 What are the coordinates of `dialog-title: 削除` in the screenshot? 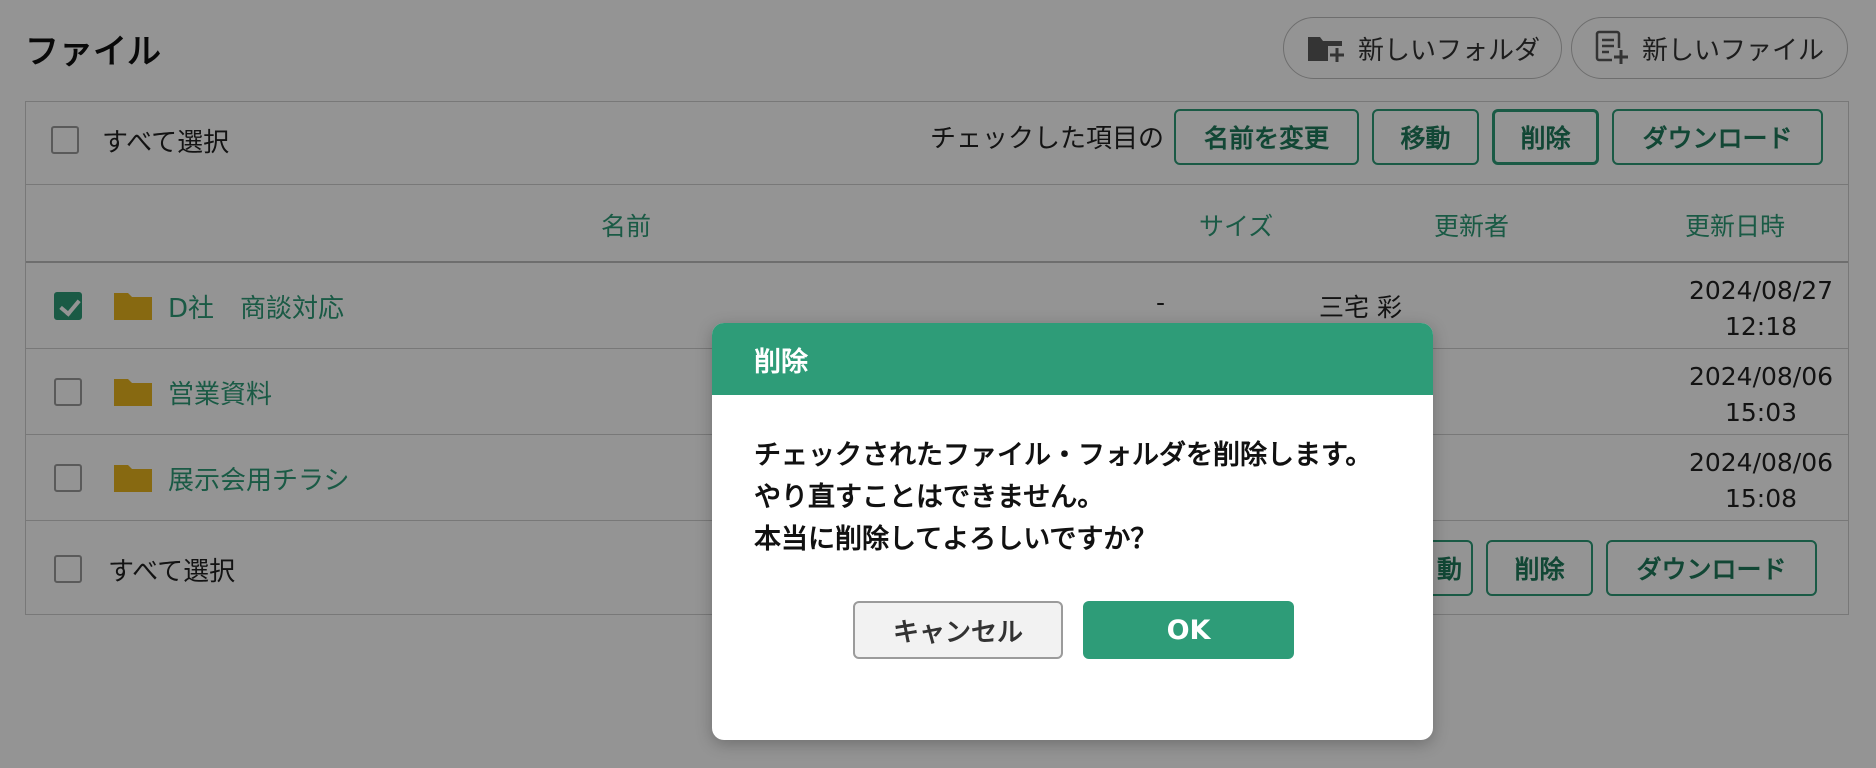 It's located at (1072, 359).